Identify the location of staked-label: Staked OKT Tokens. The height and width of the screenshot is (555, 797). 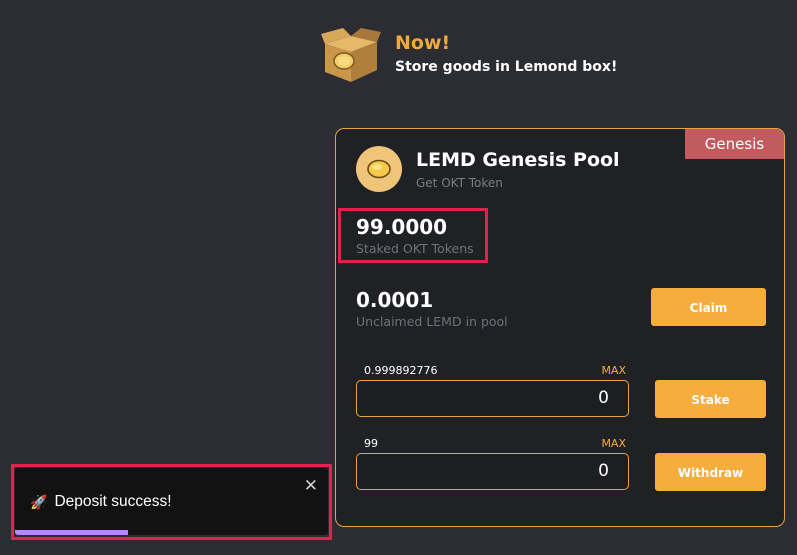
(415, 248).